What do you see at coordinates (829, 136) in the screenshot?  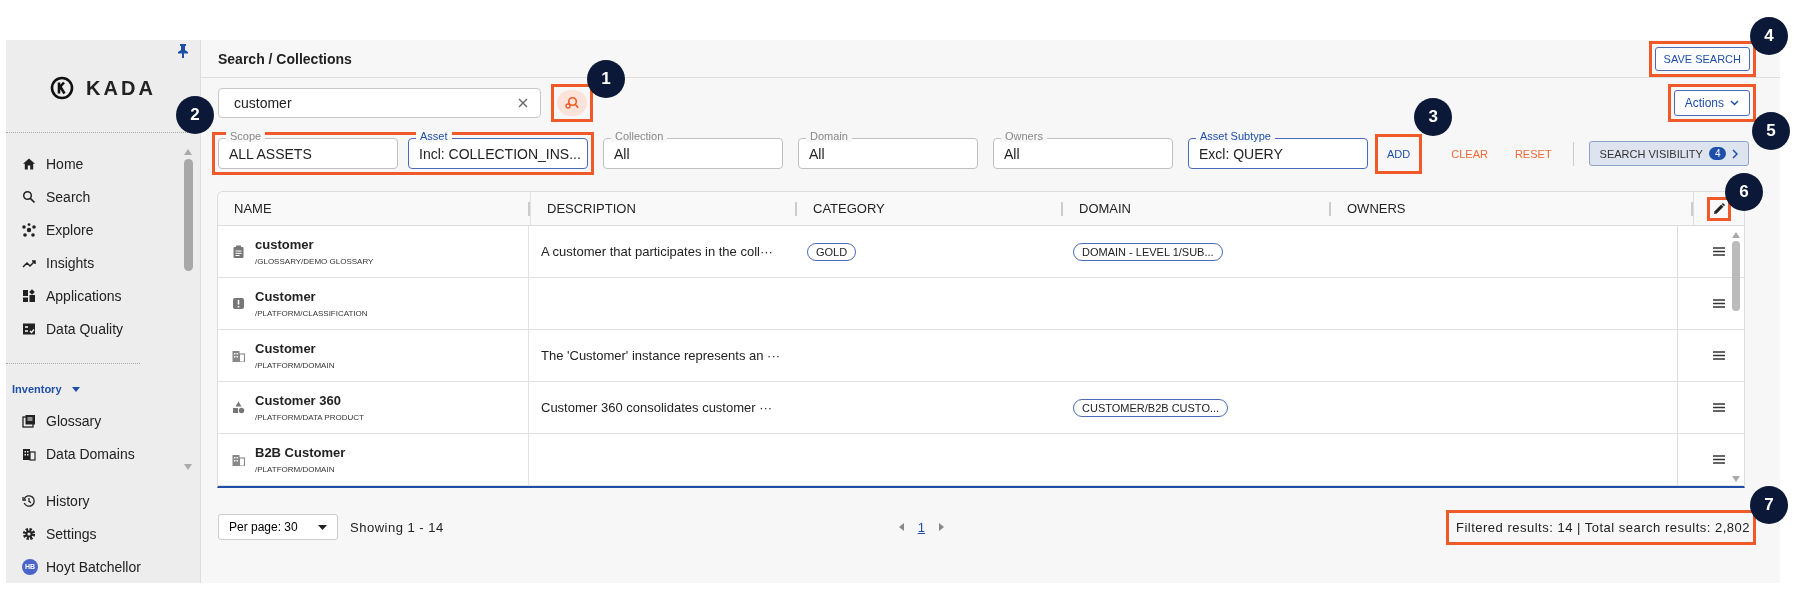 I see `field-label: Domain` at bounding box center [829, 136].